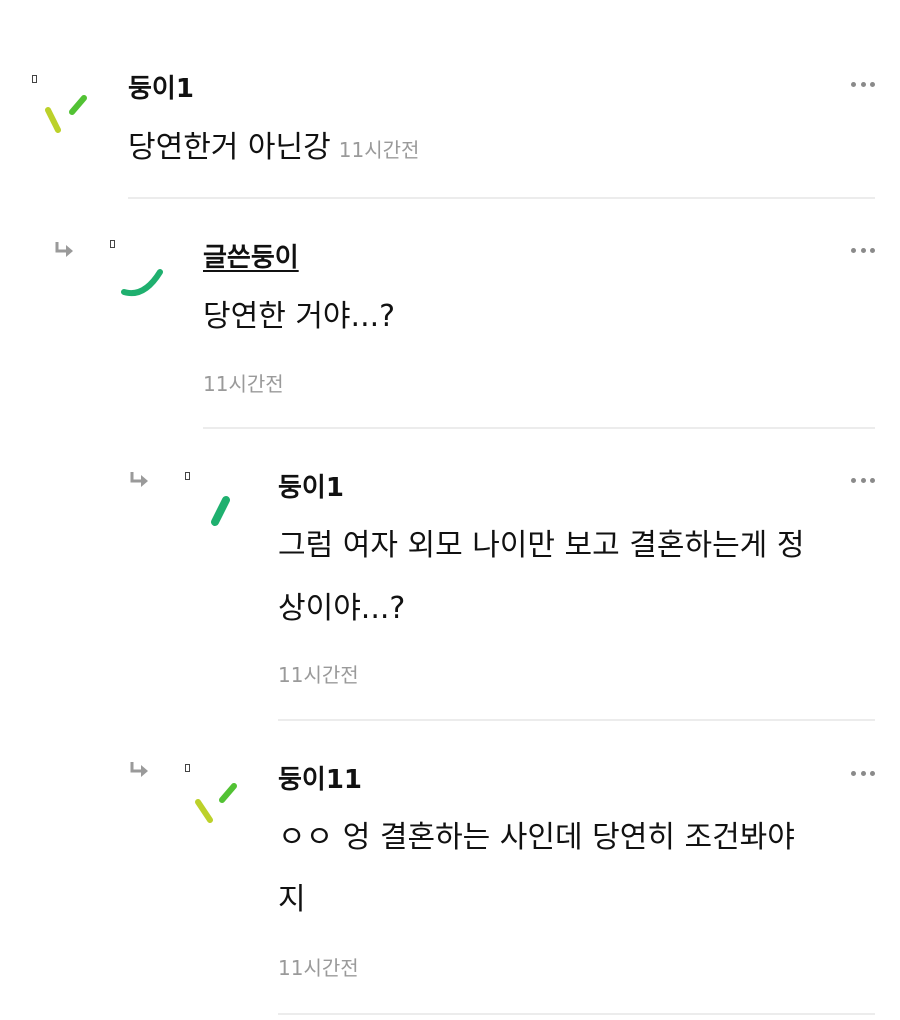 This screenshot has width=900, height=1020. I want to click on comment-body-line-2: 상이야...?, so click(342, 608).